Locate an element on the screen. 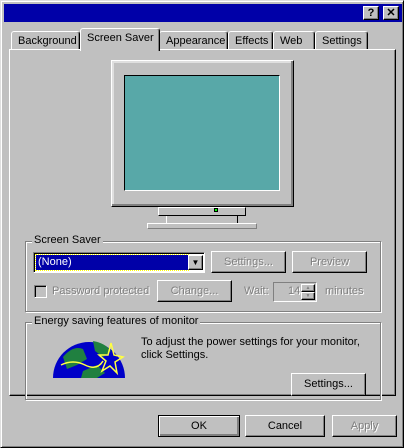  tab-background: Background is located at coordinates (45, 40).